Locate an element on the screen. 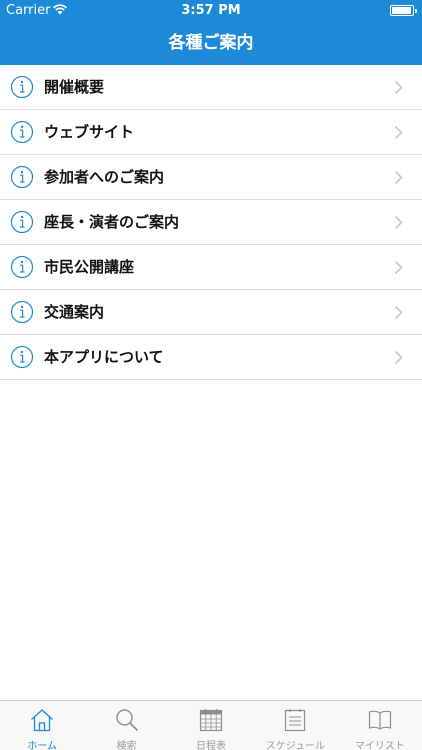 This screenshot has height=750, width=422. status-bar: Carrier 3:57 PM is located at coordinates (211, 11).